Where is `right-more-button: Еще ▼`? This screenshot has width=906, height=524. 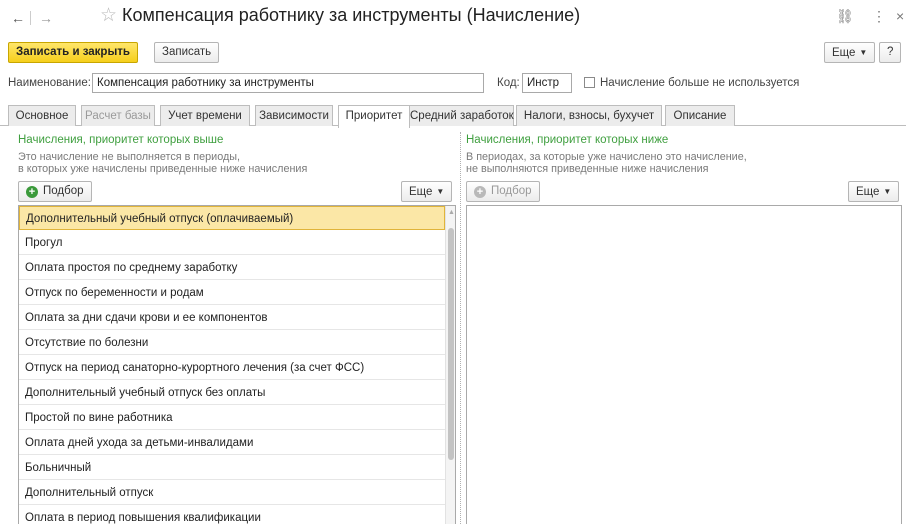
right-more-button: Еще ▼ is located at coordinates (874, 191).